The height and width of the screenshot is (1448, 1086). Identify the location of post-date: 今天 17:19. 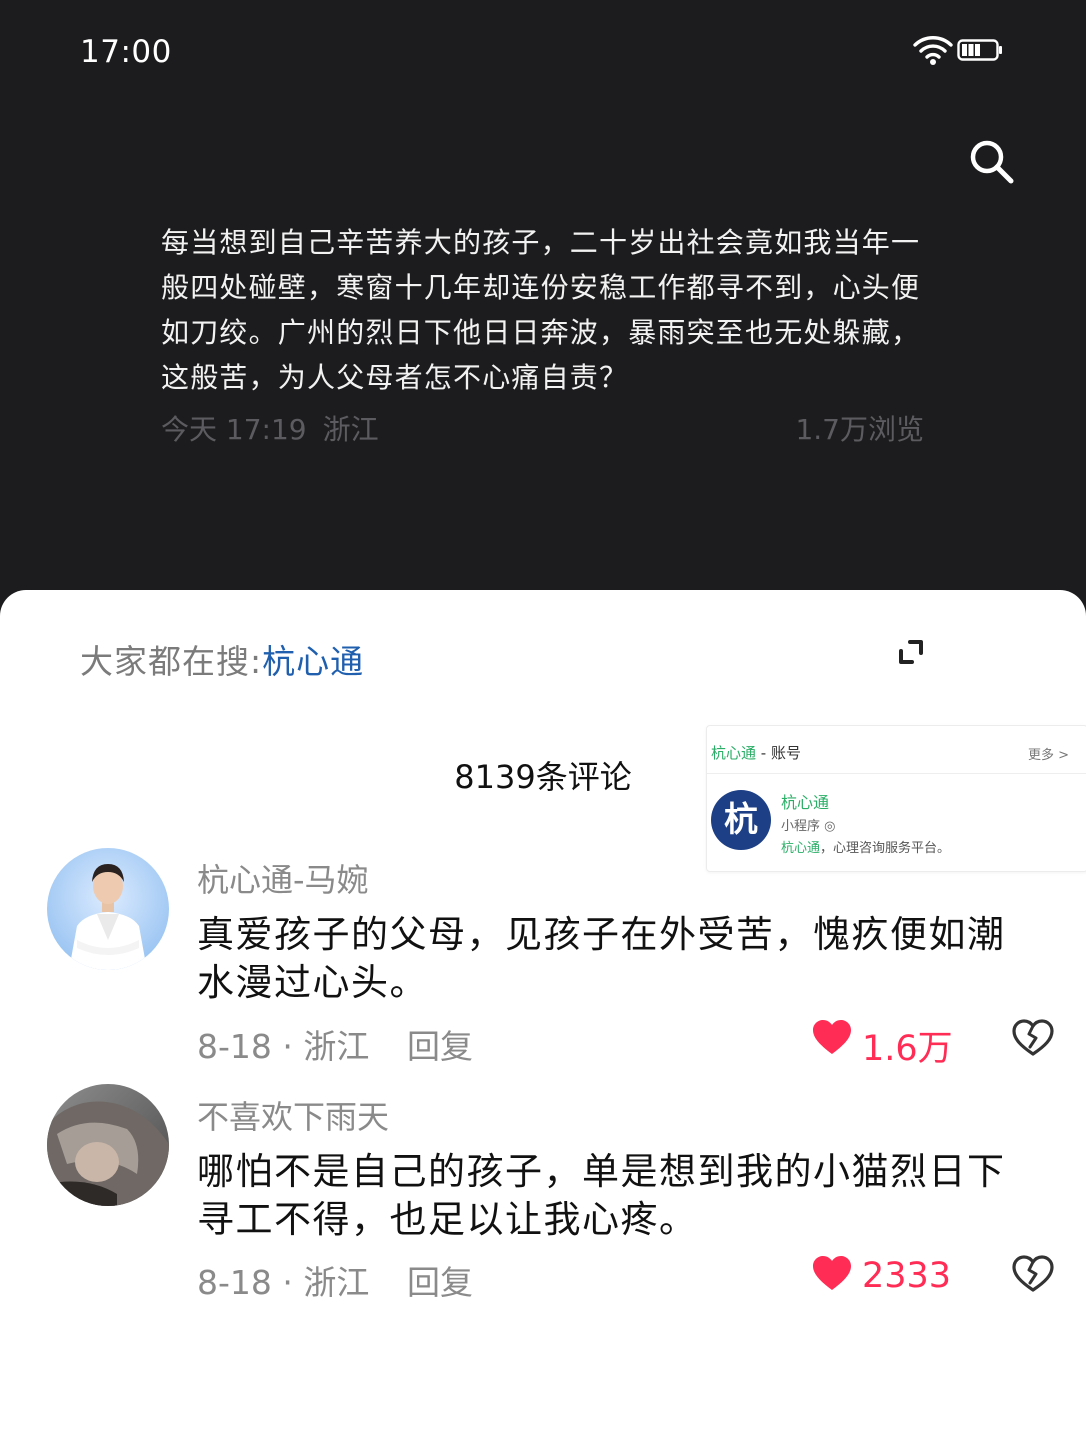
(234, 429).